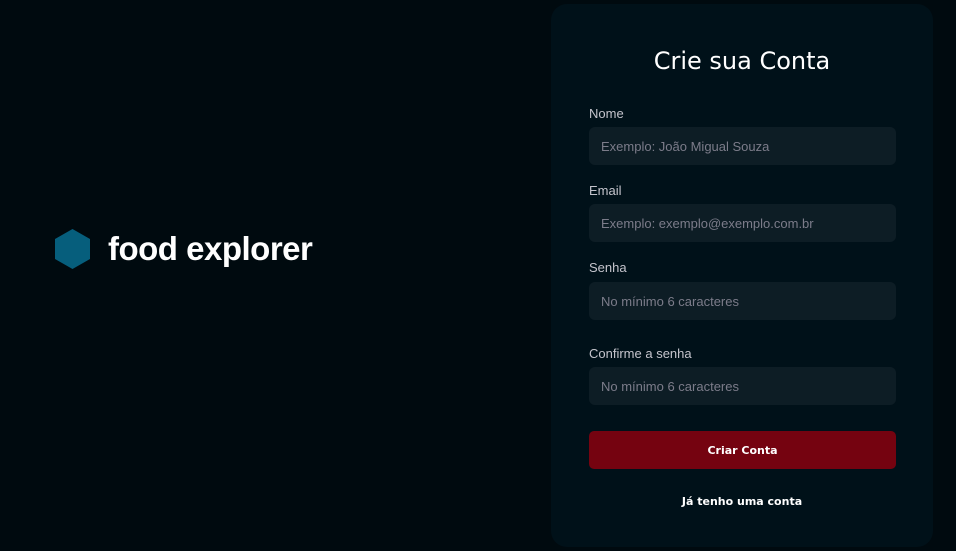 This screenshot has width=956, height=551. Describe the element at coordinates (72, 249) in the screenshot. I see `hexagon-icon` at that location.